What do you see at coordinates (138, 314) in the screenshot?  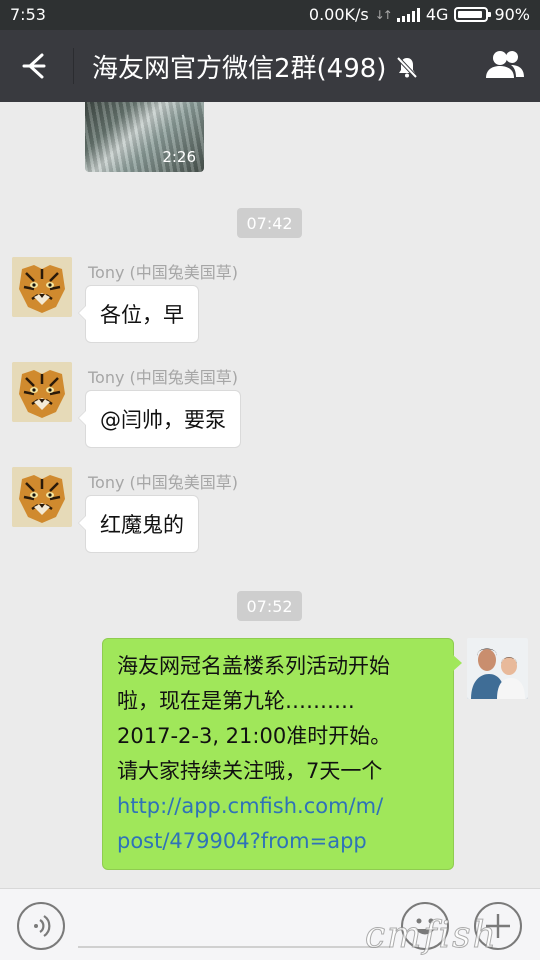 I see `received-message-bubble: 各位，早` at bounding box center [138, 314].